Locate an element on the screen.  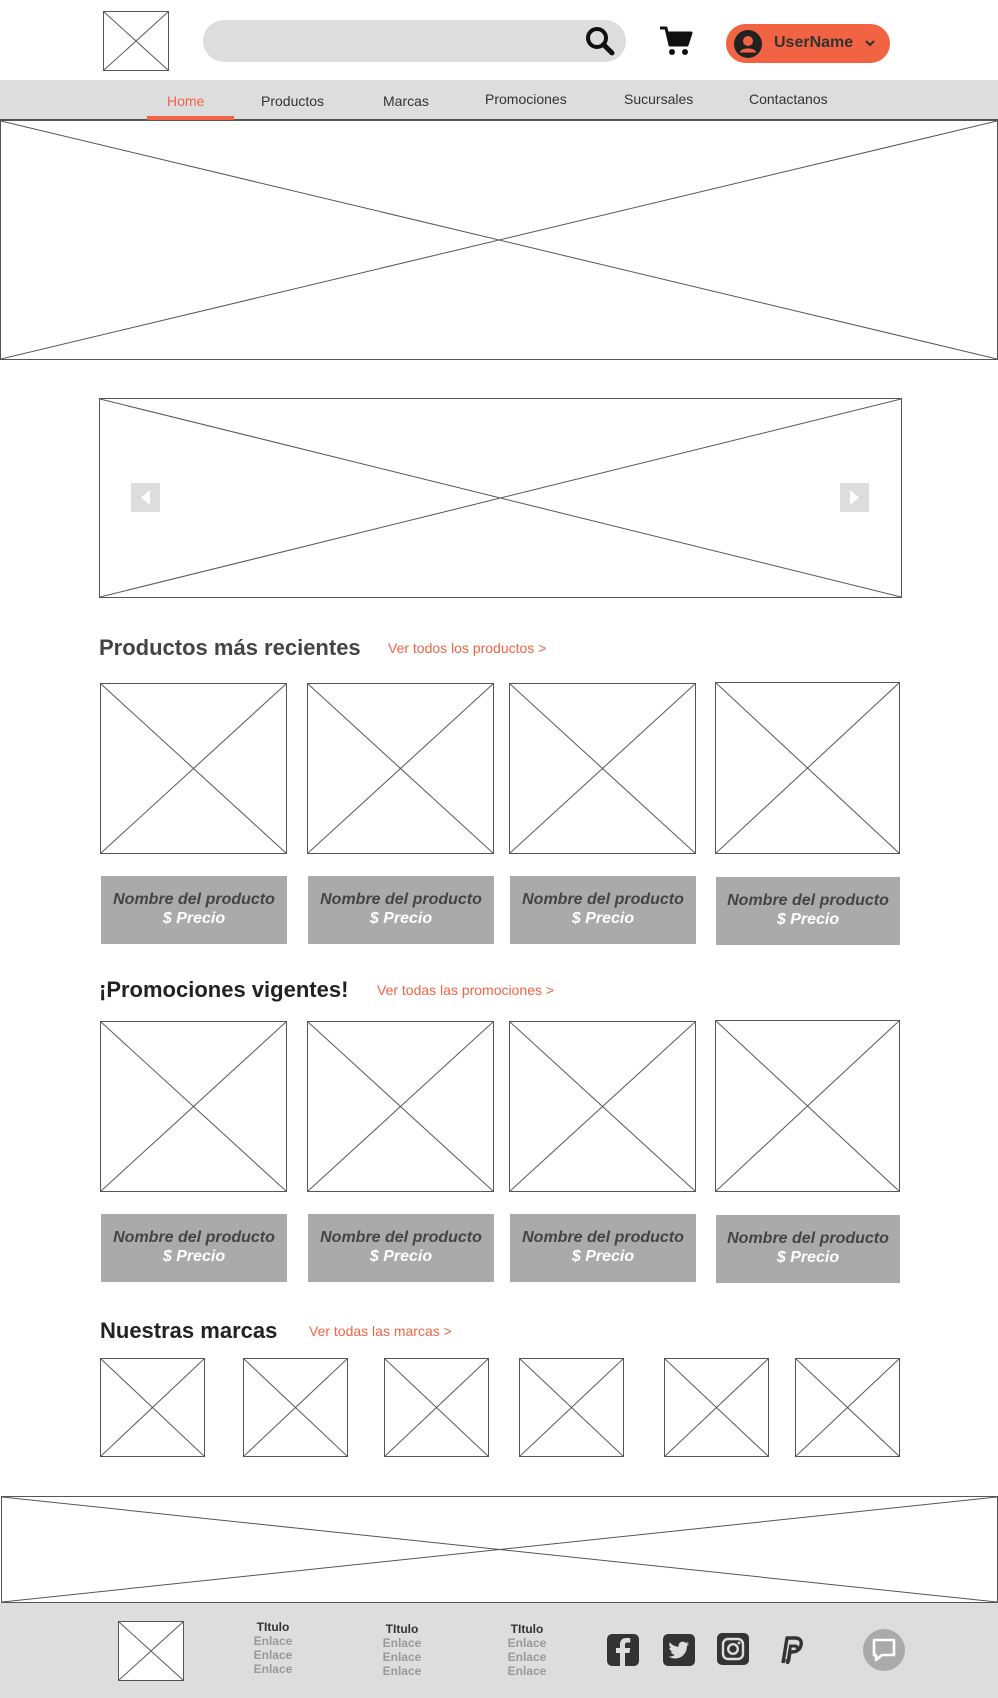
brands-link: Ver todas las marcas > is located at coordinates (380, 1331).